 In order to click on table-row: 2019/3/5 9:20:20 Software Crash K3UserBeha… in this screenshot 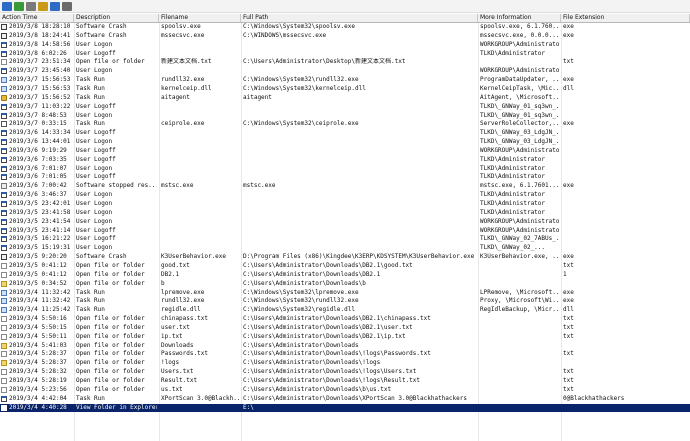, I will do `click(345, 257)`.